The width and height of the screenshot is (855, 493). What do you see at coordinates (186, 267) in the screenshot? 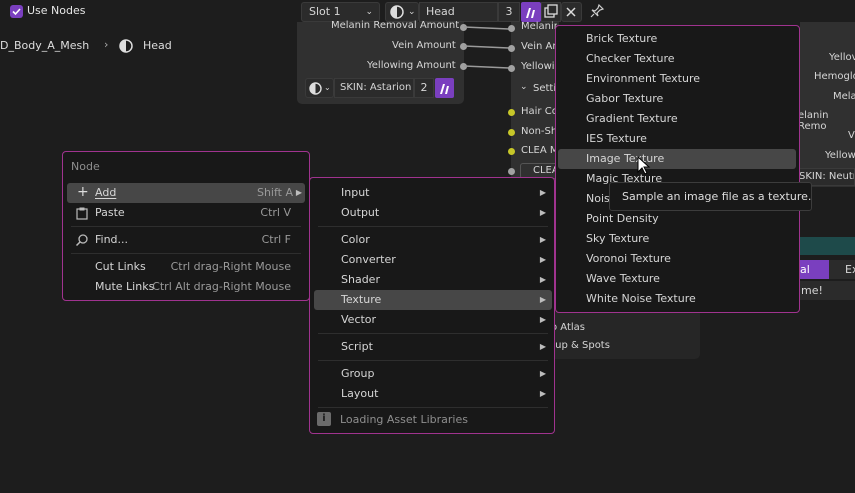
I see `menu-item-cut-links: Cut Links Ctrl drag-Right Mouse` at bounding box center [186, 267].